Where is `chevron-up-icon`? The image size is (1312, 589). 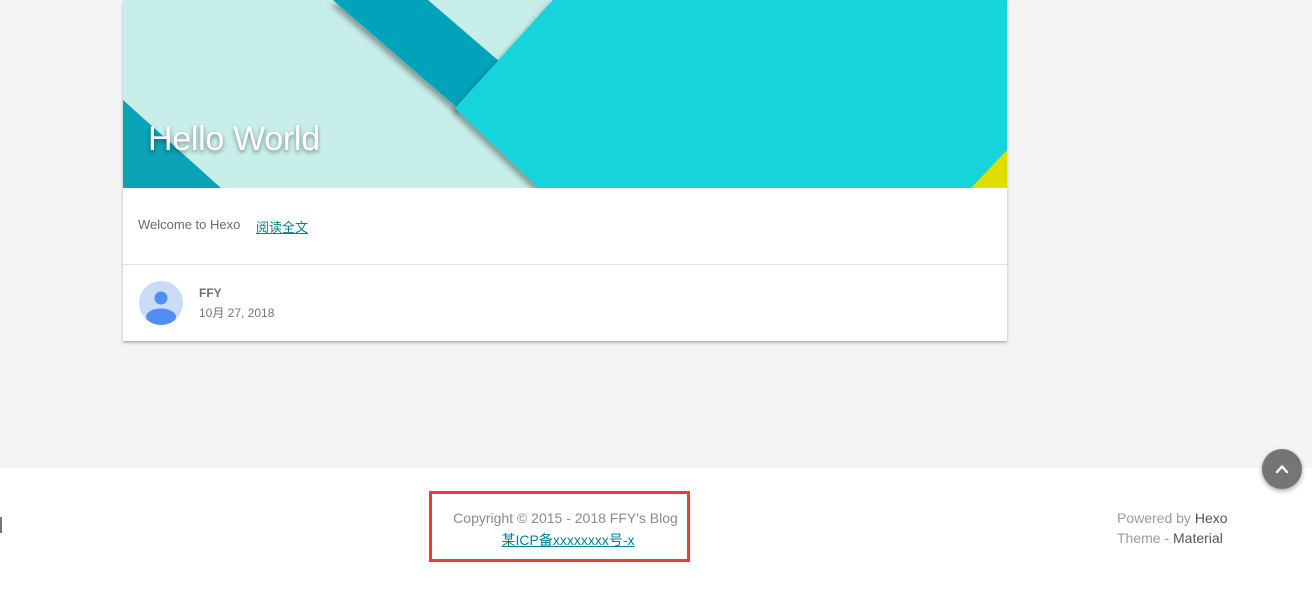
chevron-up-icon is located at coordinates (1282, 469).